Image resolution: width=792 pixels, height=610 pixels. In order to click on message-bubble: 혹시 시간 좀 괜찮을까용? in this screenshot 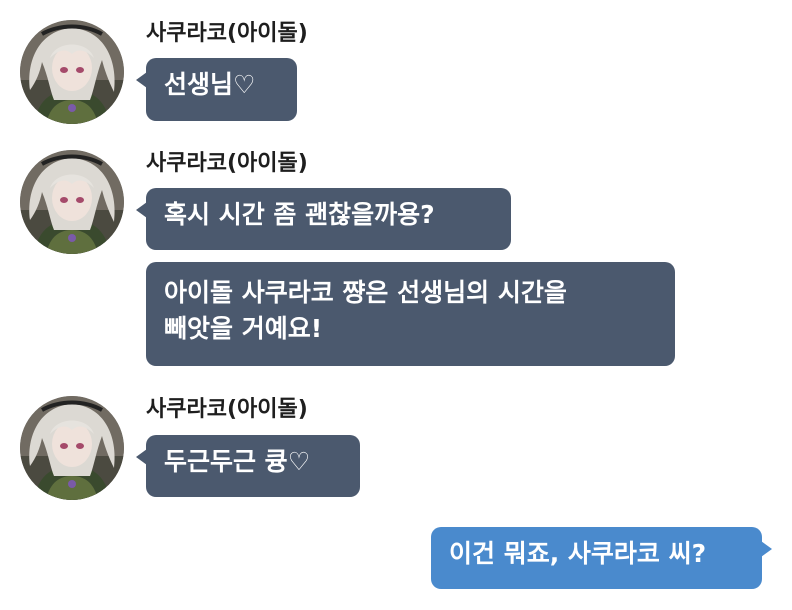, I will do `click(323, 219)`.